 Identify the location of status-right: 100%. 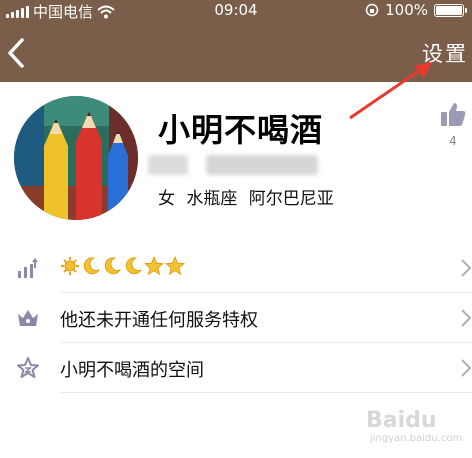
(416, 10).